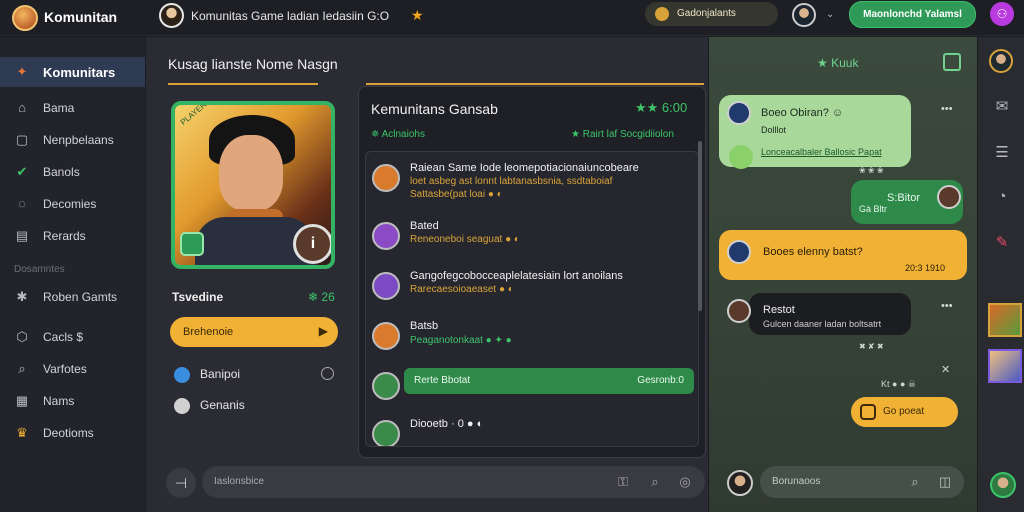 Image resolution: width=1024 pixels, height=512 pixels. Describe the element at coordinates (1002, 243) in the screenshot. I see `pen-icon: ✎` at that location.